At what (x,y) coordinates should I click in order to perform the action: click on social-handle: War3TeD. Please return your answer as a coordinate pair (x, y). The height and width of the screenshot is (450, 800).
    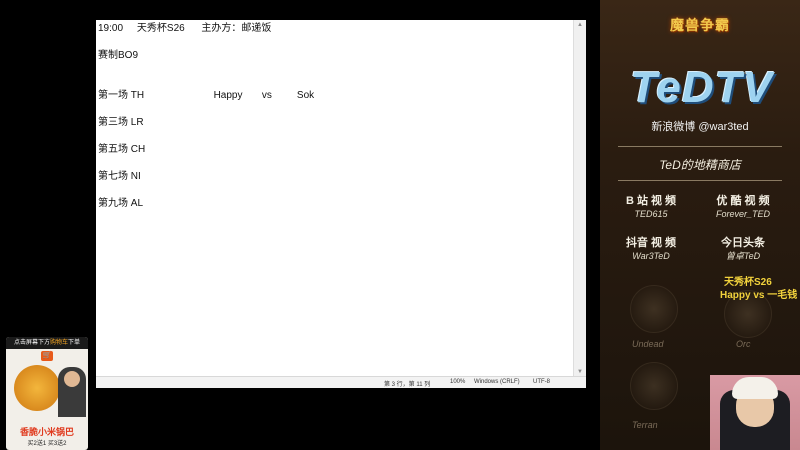
    Looking at the image, I should click on (651, 256).